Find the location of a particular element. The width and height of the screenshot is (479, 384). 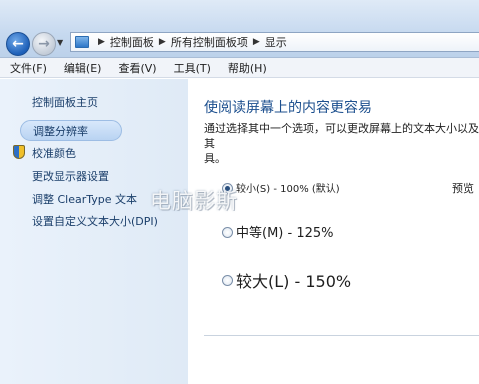

option-label-smaller: 较小(S) - 100% (默认) is located at coordinates (288, 187).